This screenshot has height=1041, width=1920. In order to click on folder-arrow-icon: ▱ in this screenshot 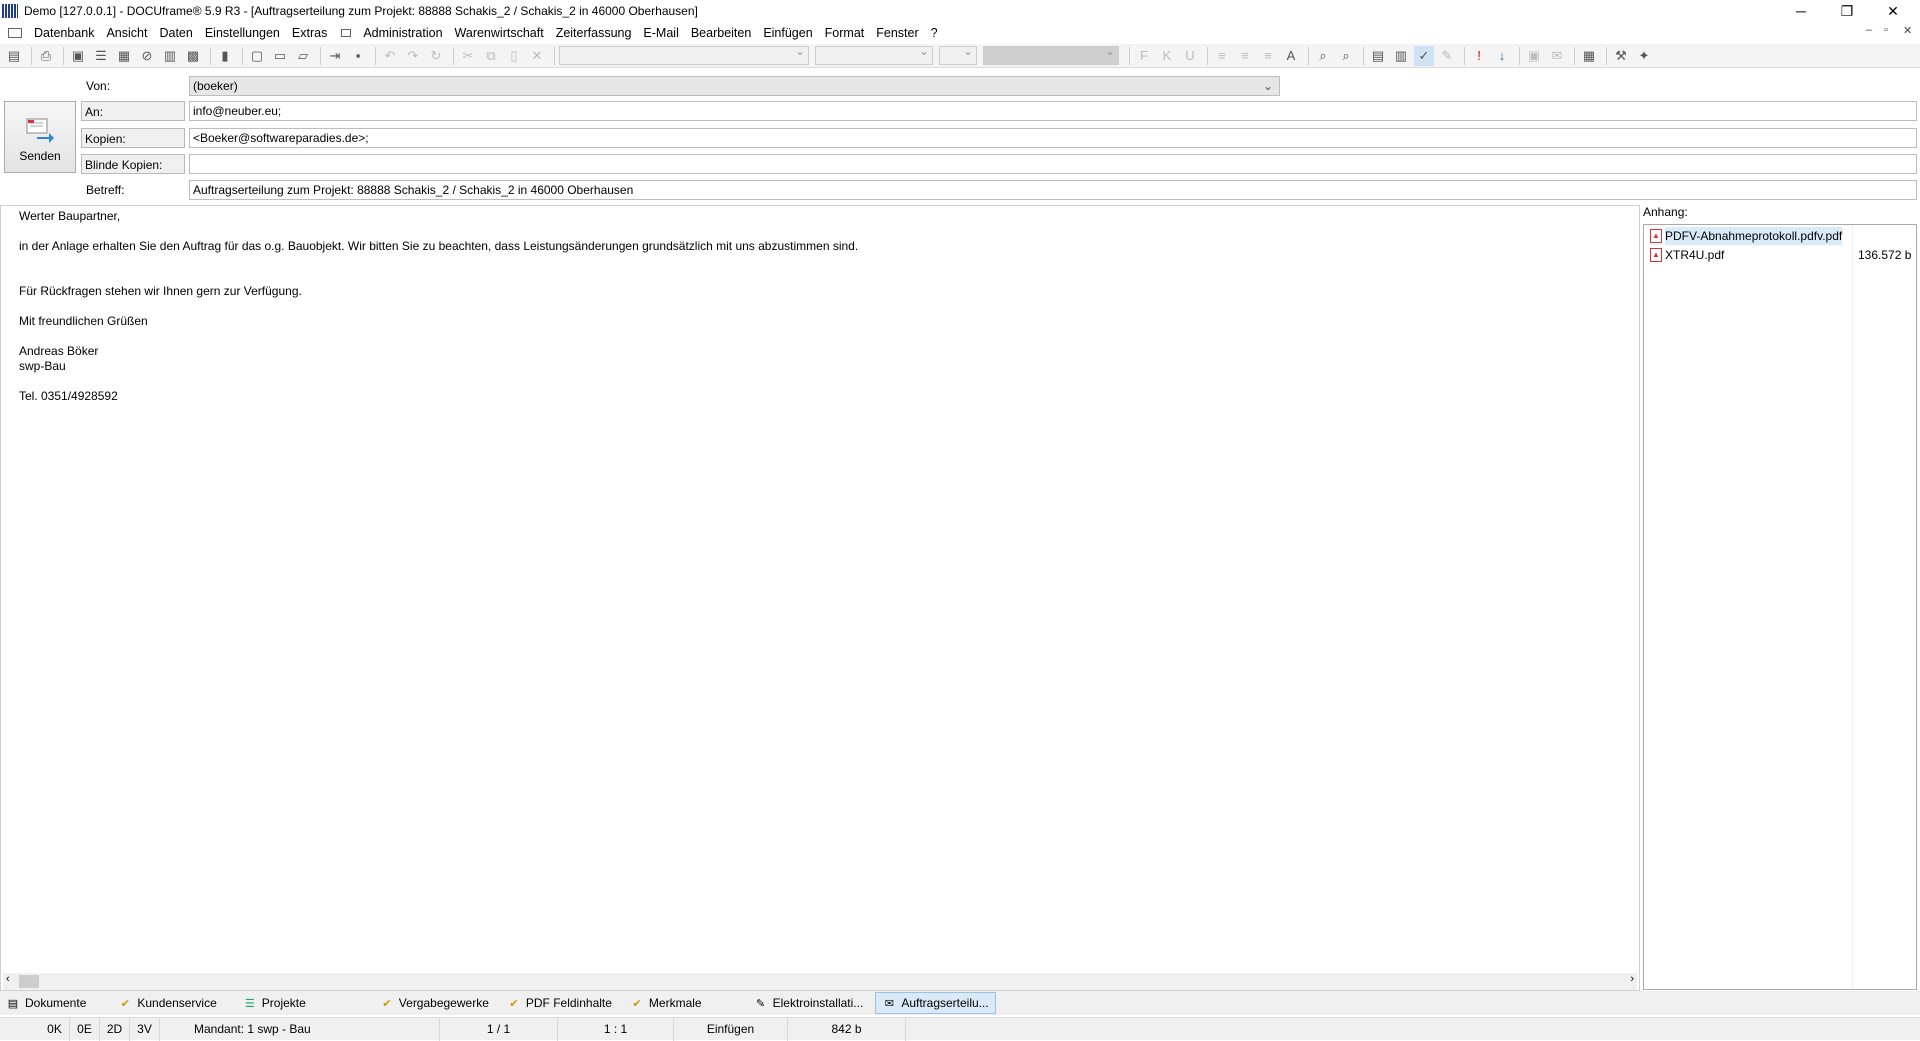, I will do `click(303, 56)`.